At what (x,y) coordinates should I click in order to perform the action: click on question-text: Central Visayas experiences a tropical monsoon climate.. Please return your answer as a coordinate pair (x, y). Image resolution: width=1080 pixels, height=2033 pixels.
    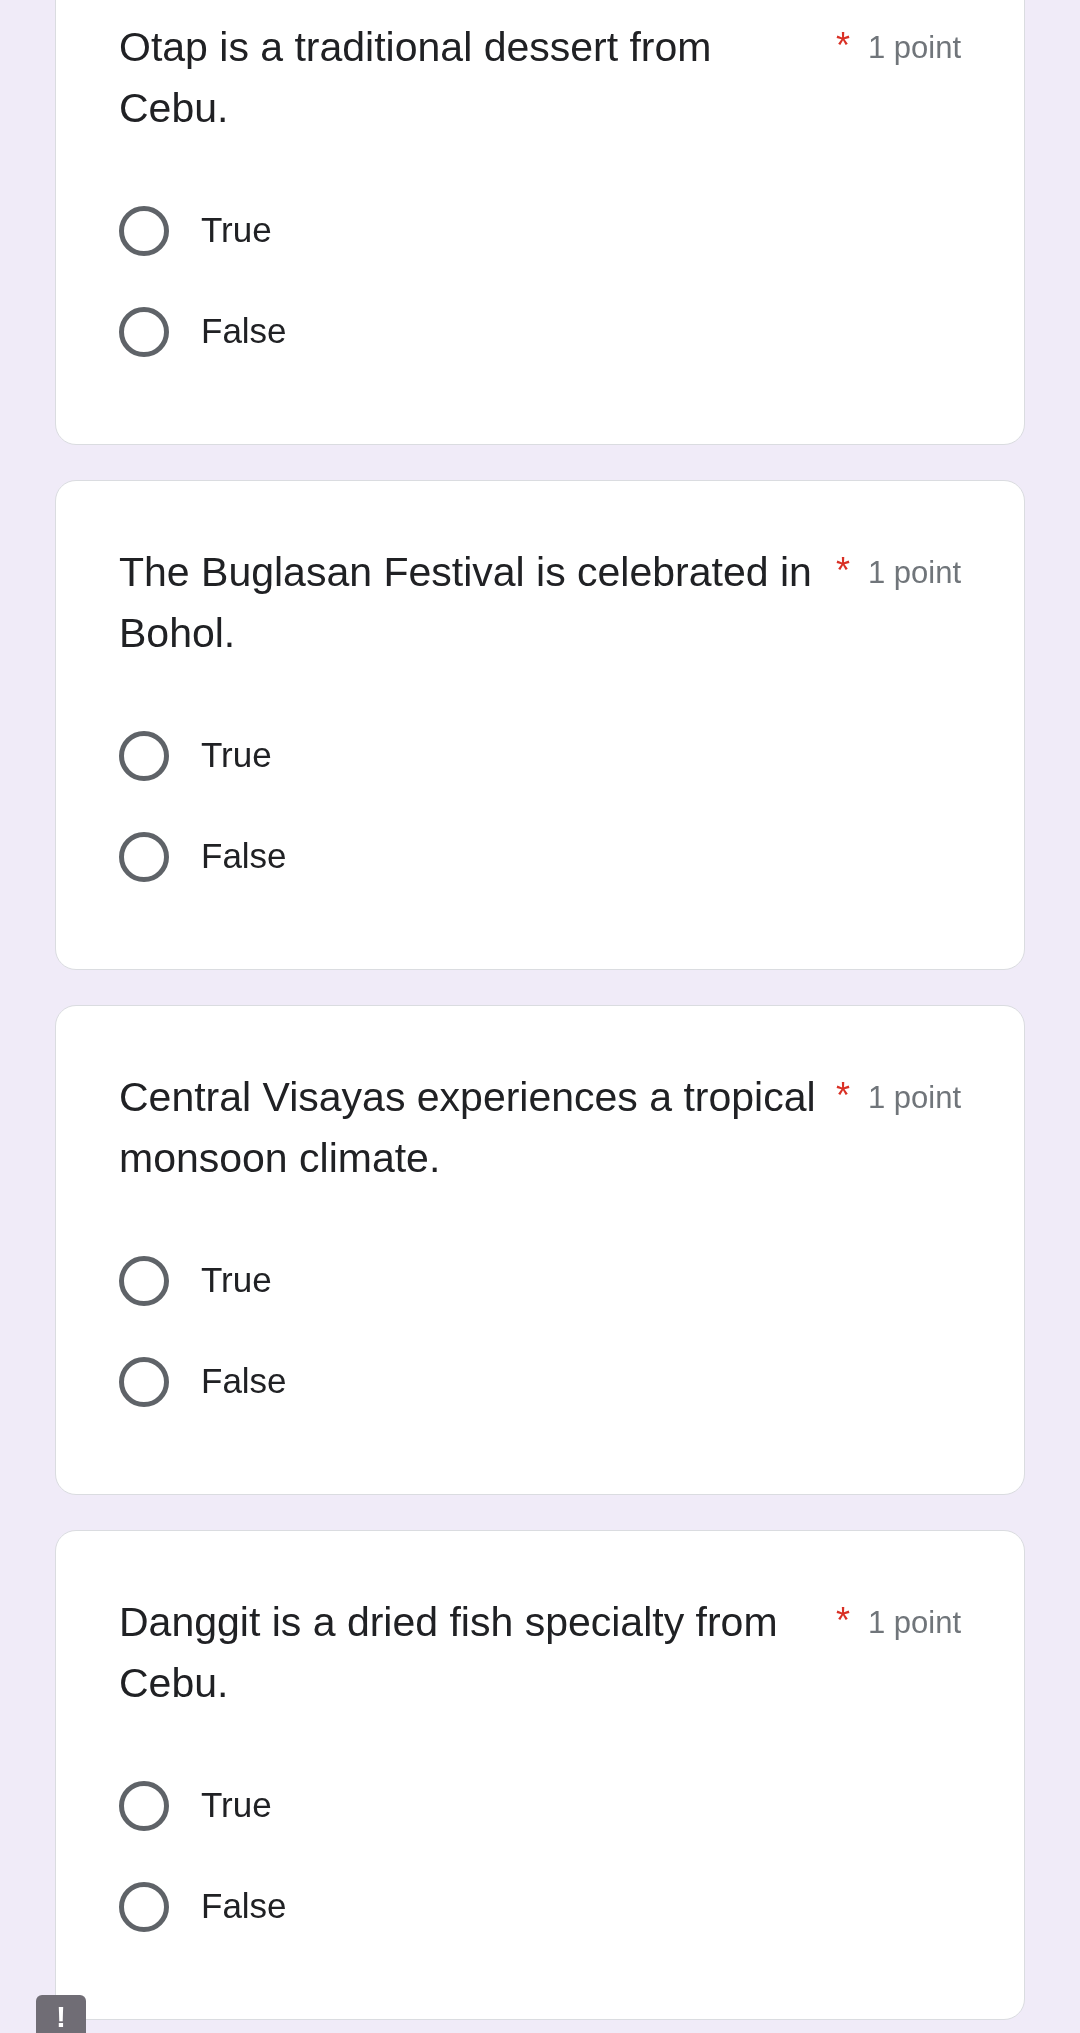
    Looking at the image, I should click on (468, 1128).